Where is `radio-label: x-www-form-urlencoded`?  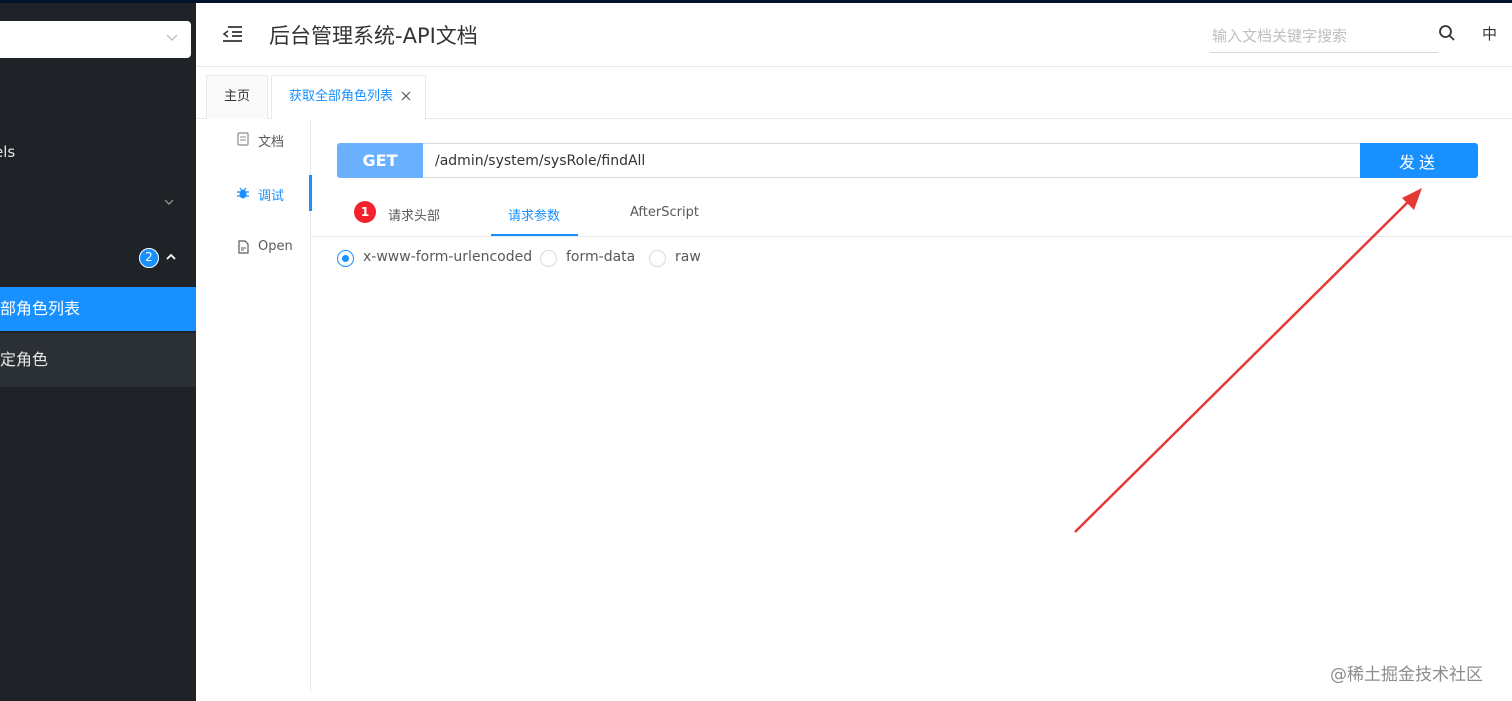 radio-label: x-www-form-urlencoded is located at coordinates (448, 257).